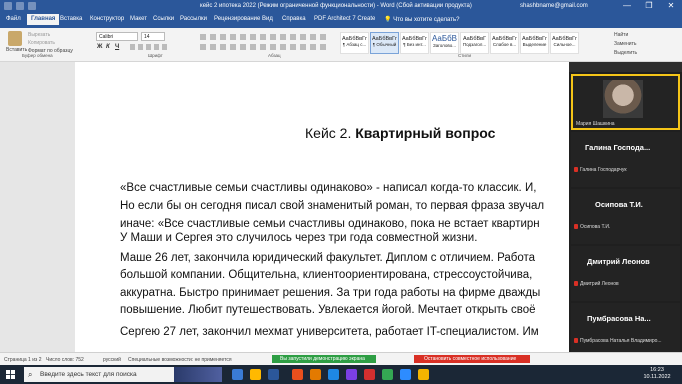  Describe the element at coordinates (10, 374) in the screenshot. I see `windows-start-icon` at that location.